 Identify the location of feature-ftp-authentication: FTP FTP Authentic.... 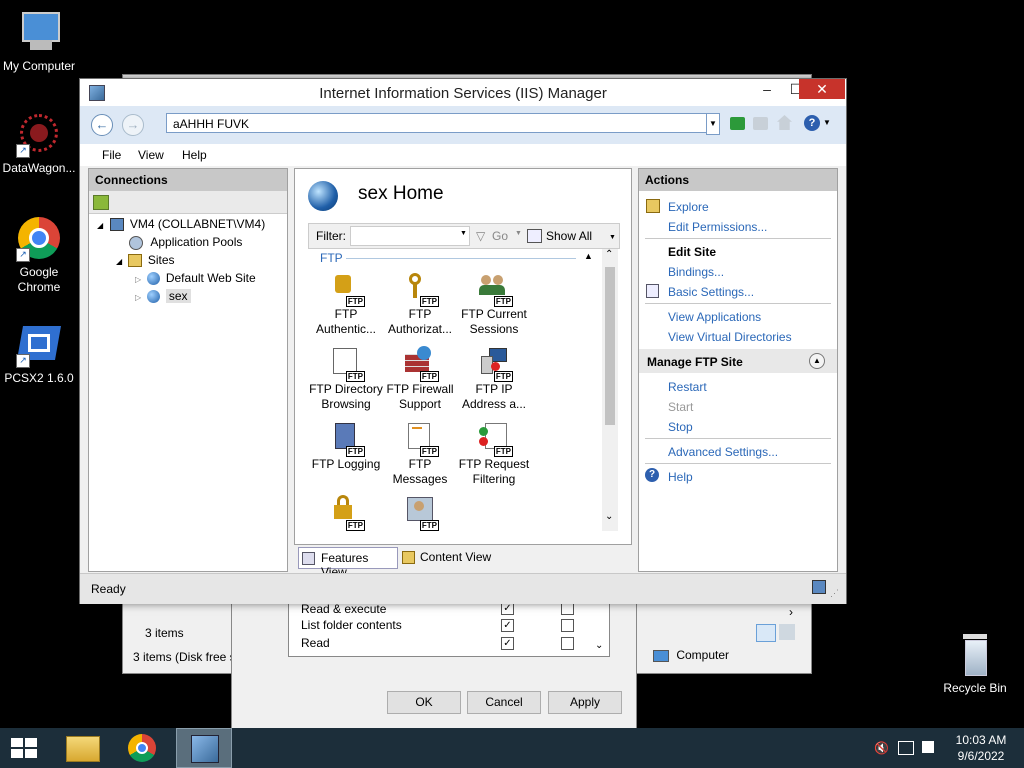
(346, 304).